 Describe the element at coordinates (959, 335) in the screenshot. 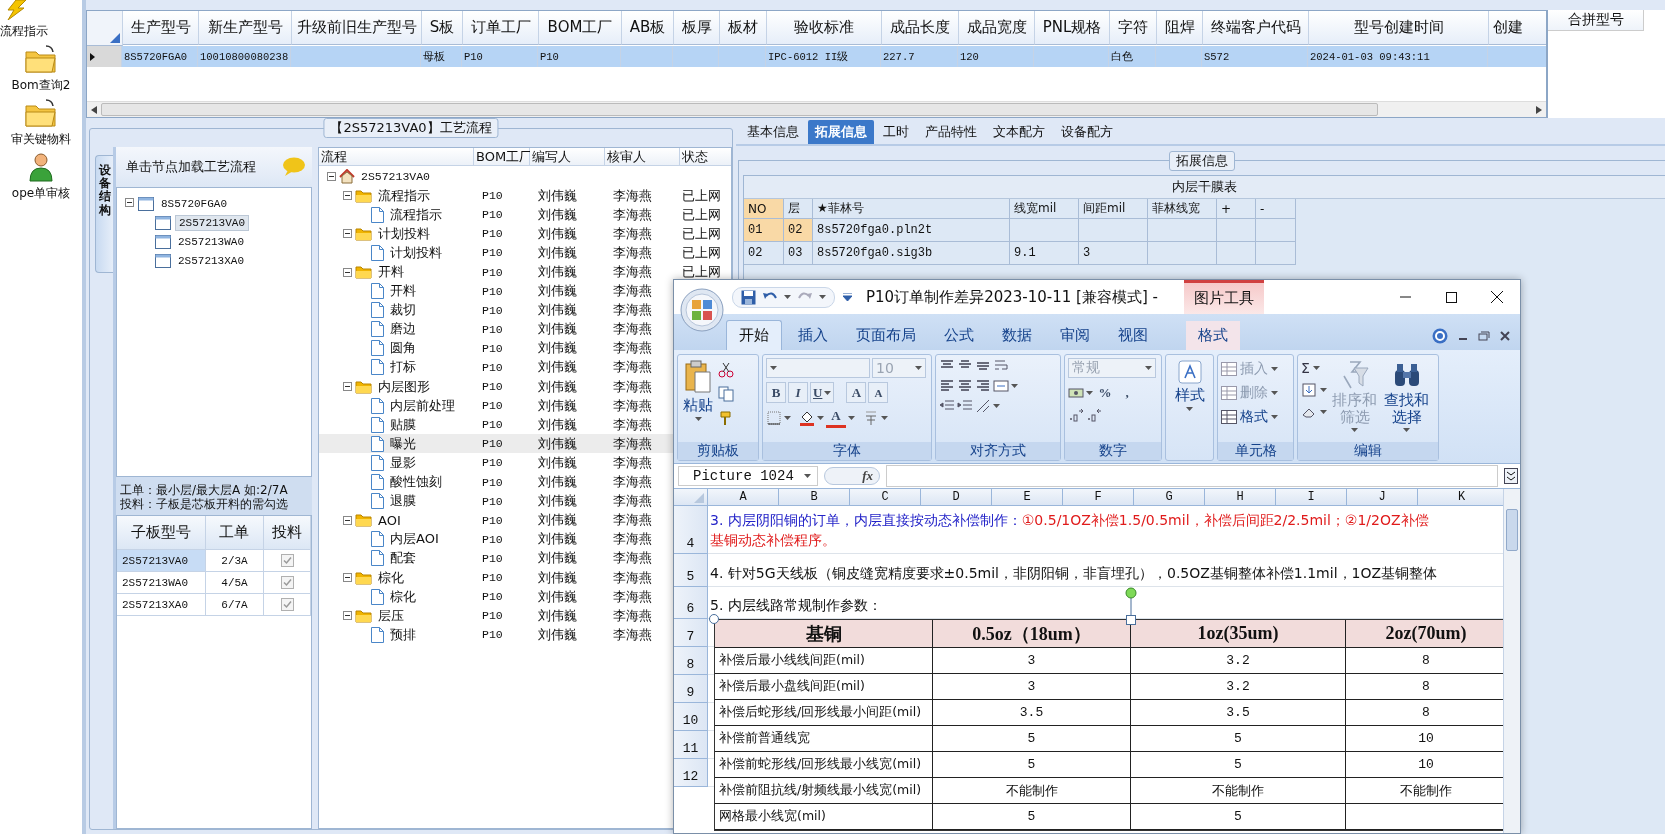

I see `ribbon-tab: 公式` at that location.